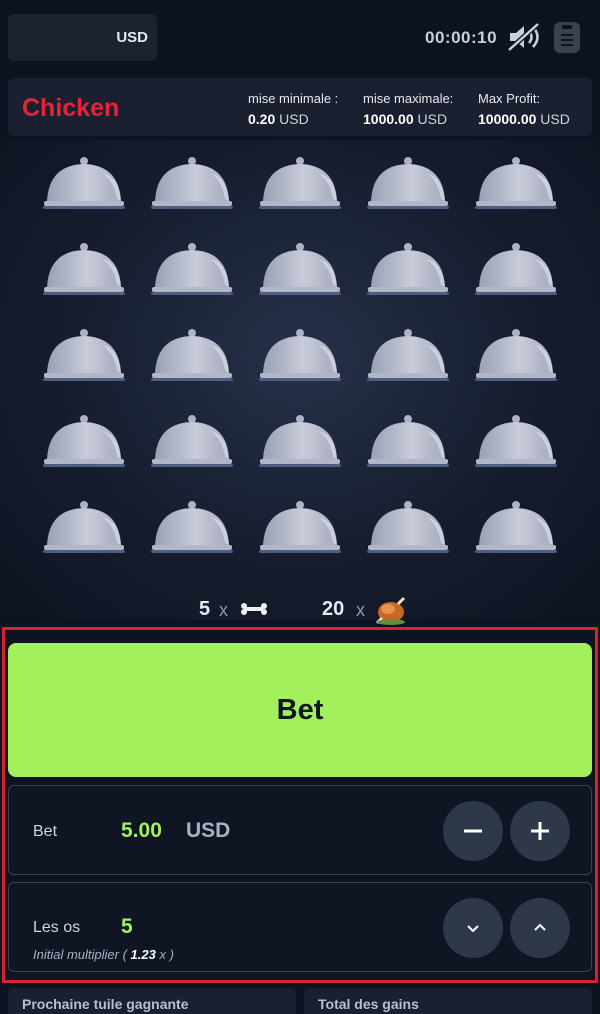  What do you see at coordinates (300, 613) in the screenshot?
I see `item-counts: 5 x 20 x` at bounding box center [300, 613].